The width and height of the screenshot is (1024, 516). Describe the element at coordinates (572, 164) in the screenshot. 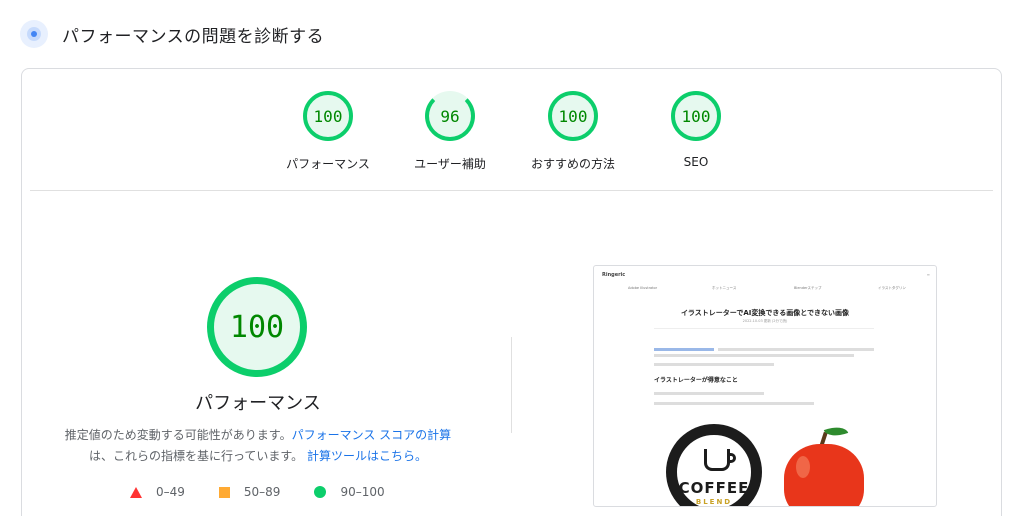

I see `category-label: おすすめの方法` at that location.